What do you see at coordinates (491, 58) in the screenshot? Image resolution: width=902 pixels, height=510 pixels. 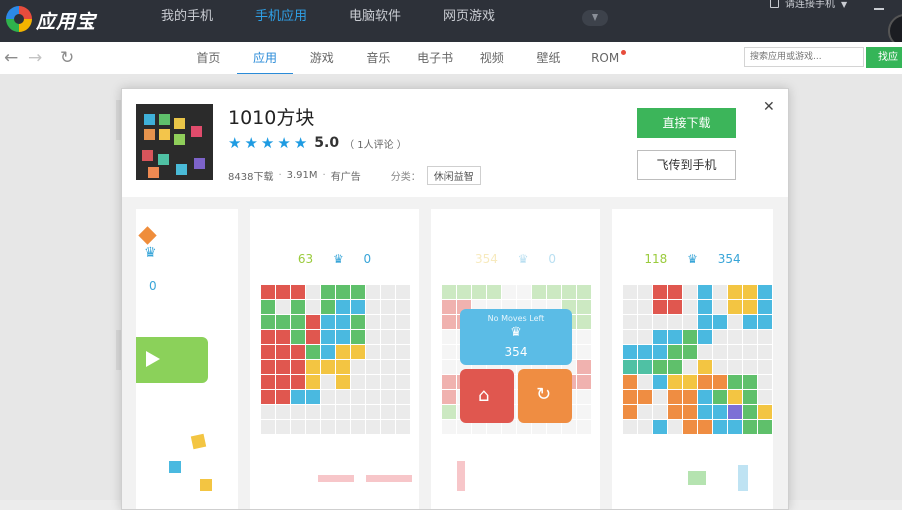 I see `tab-video: 视频` at bounding box center [491, 58].